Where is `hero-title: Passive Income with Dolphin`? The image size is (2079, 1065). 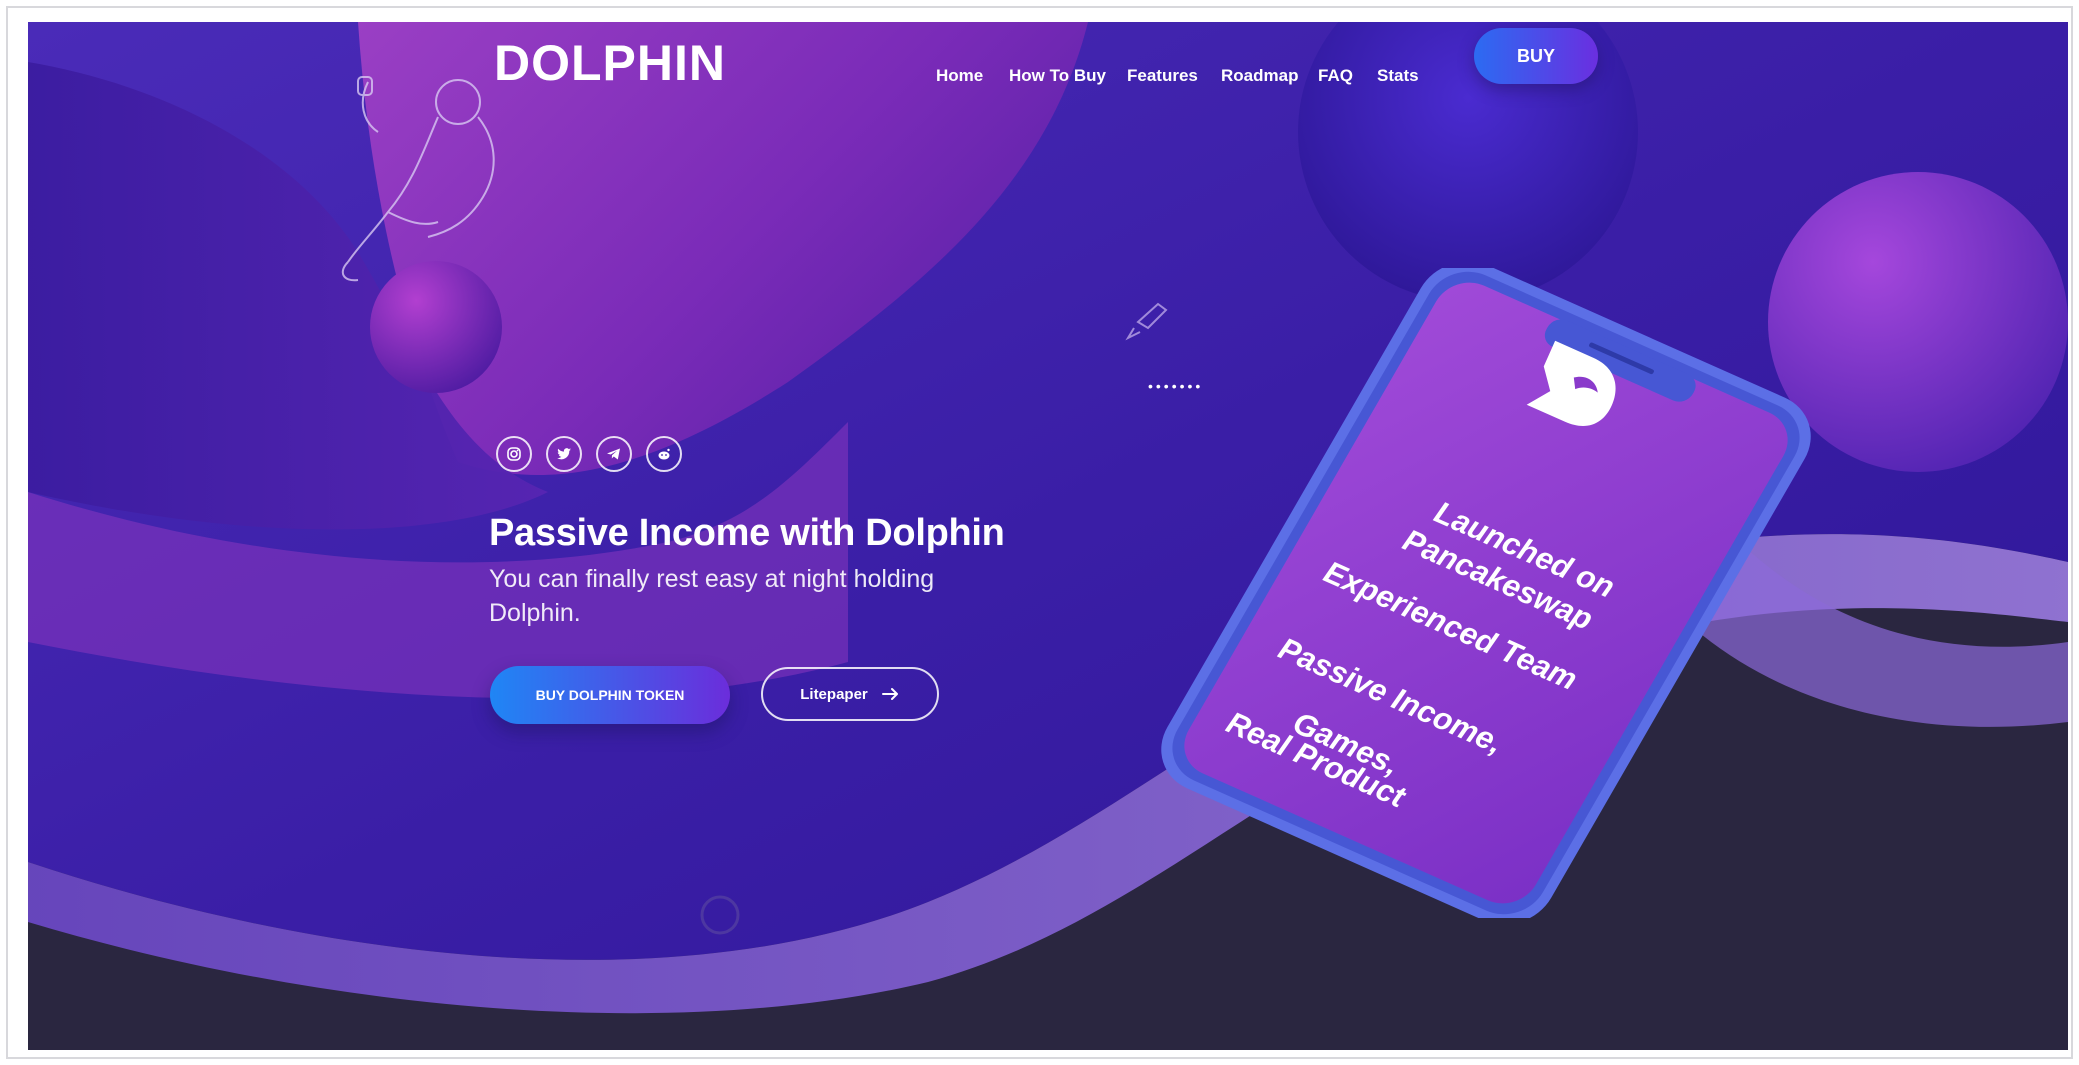 hero-title: Passive Income with Dolphin is located at coordinates (747, 533).